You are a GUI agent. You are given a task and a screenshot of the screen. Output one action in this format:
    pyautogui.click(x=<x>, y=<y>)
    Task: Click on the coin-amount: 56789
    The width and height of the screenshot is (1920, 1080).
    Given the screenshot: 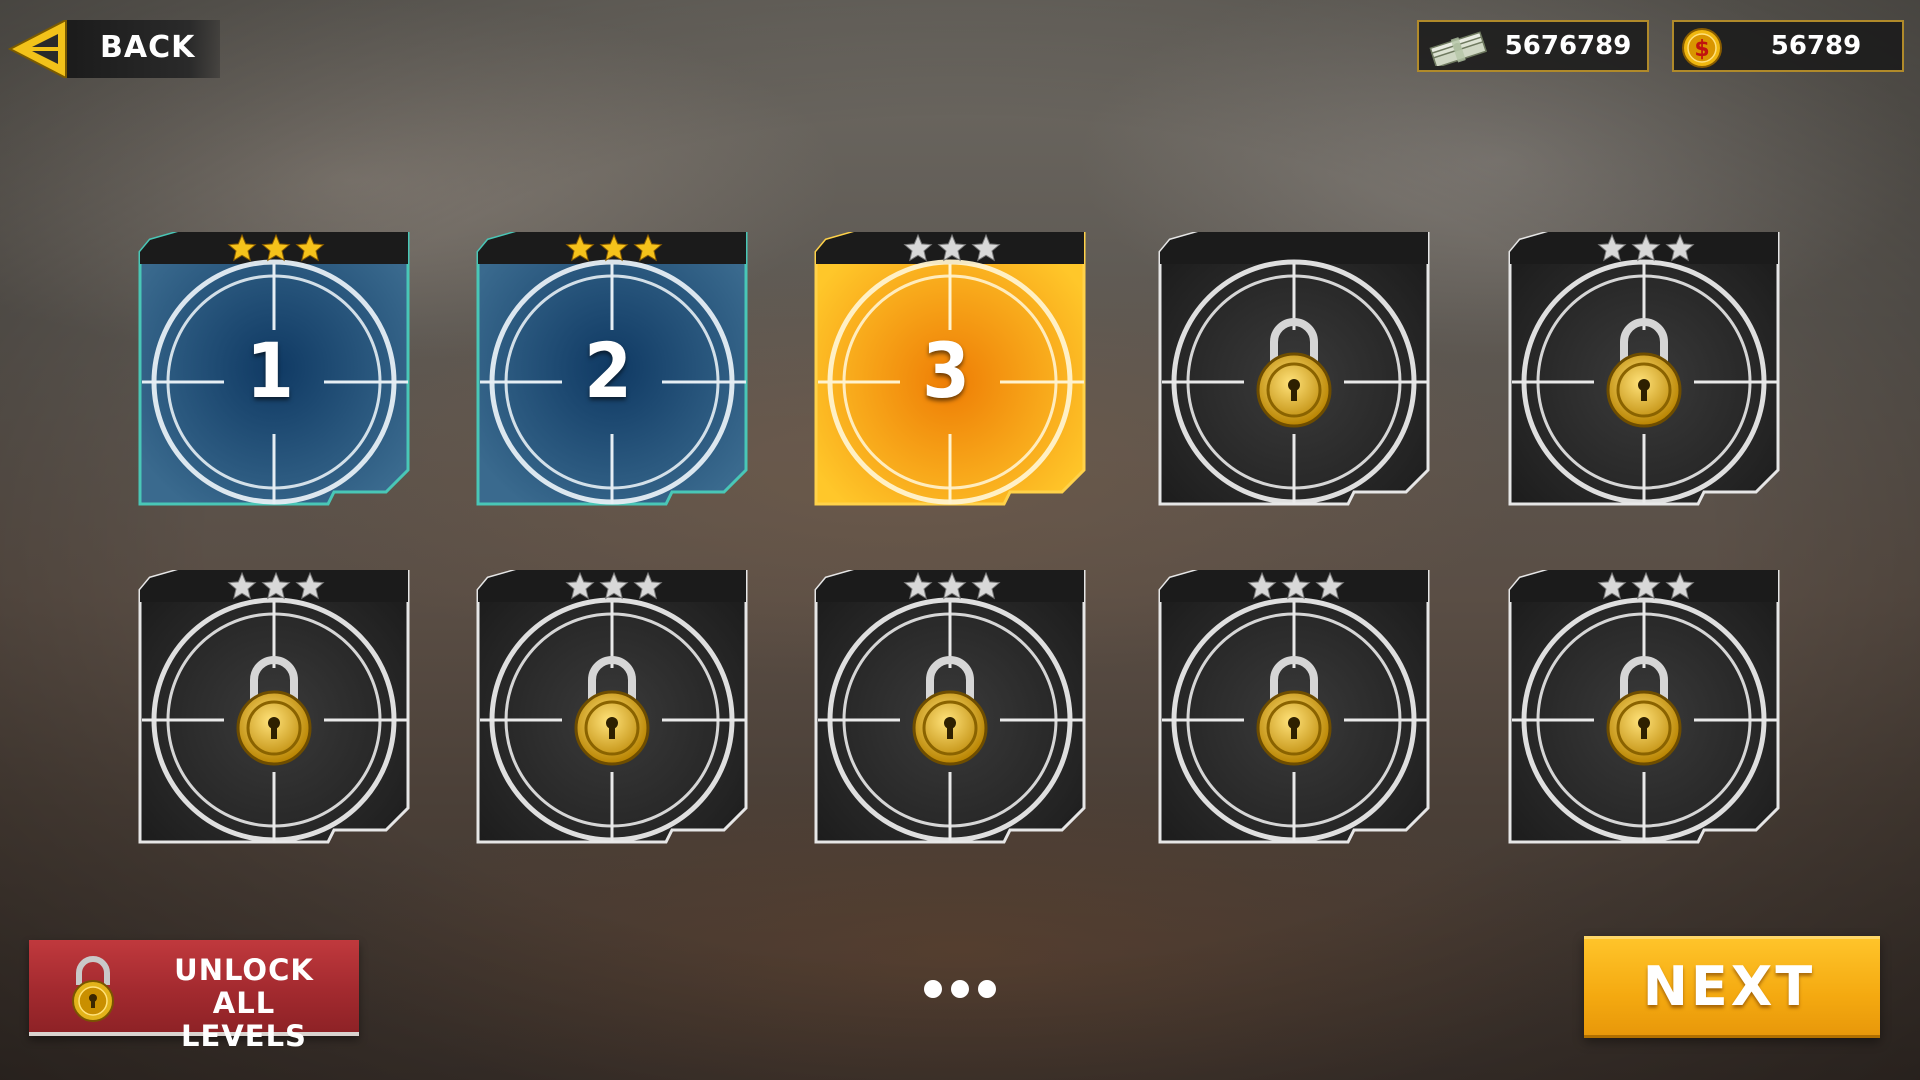 What is the action you would take?
    pyautogui.click(x=1816, y=46)
    